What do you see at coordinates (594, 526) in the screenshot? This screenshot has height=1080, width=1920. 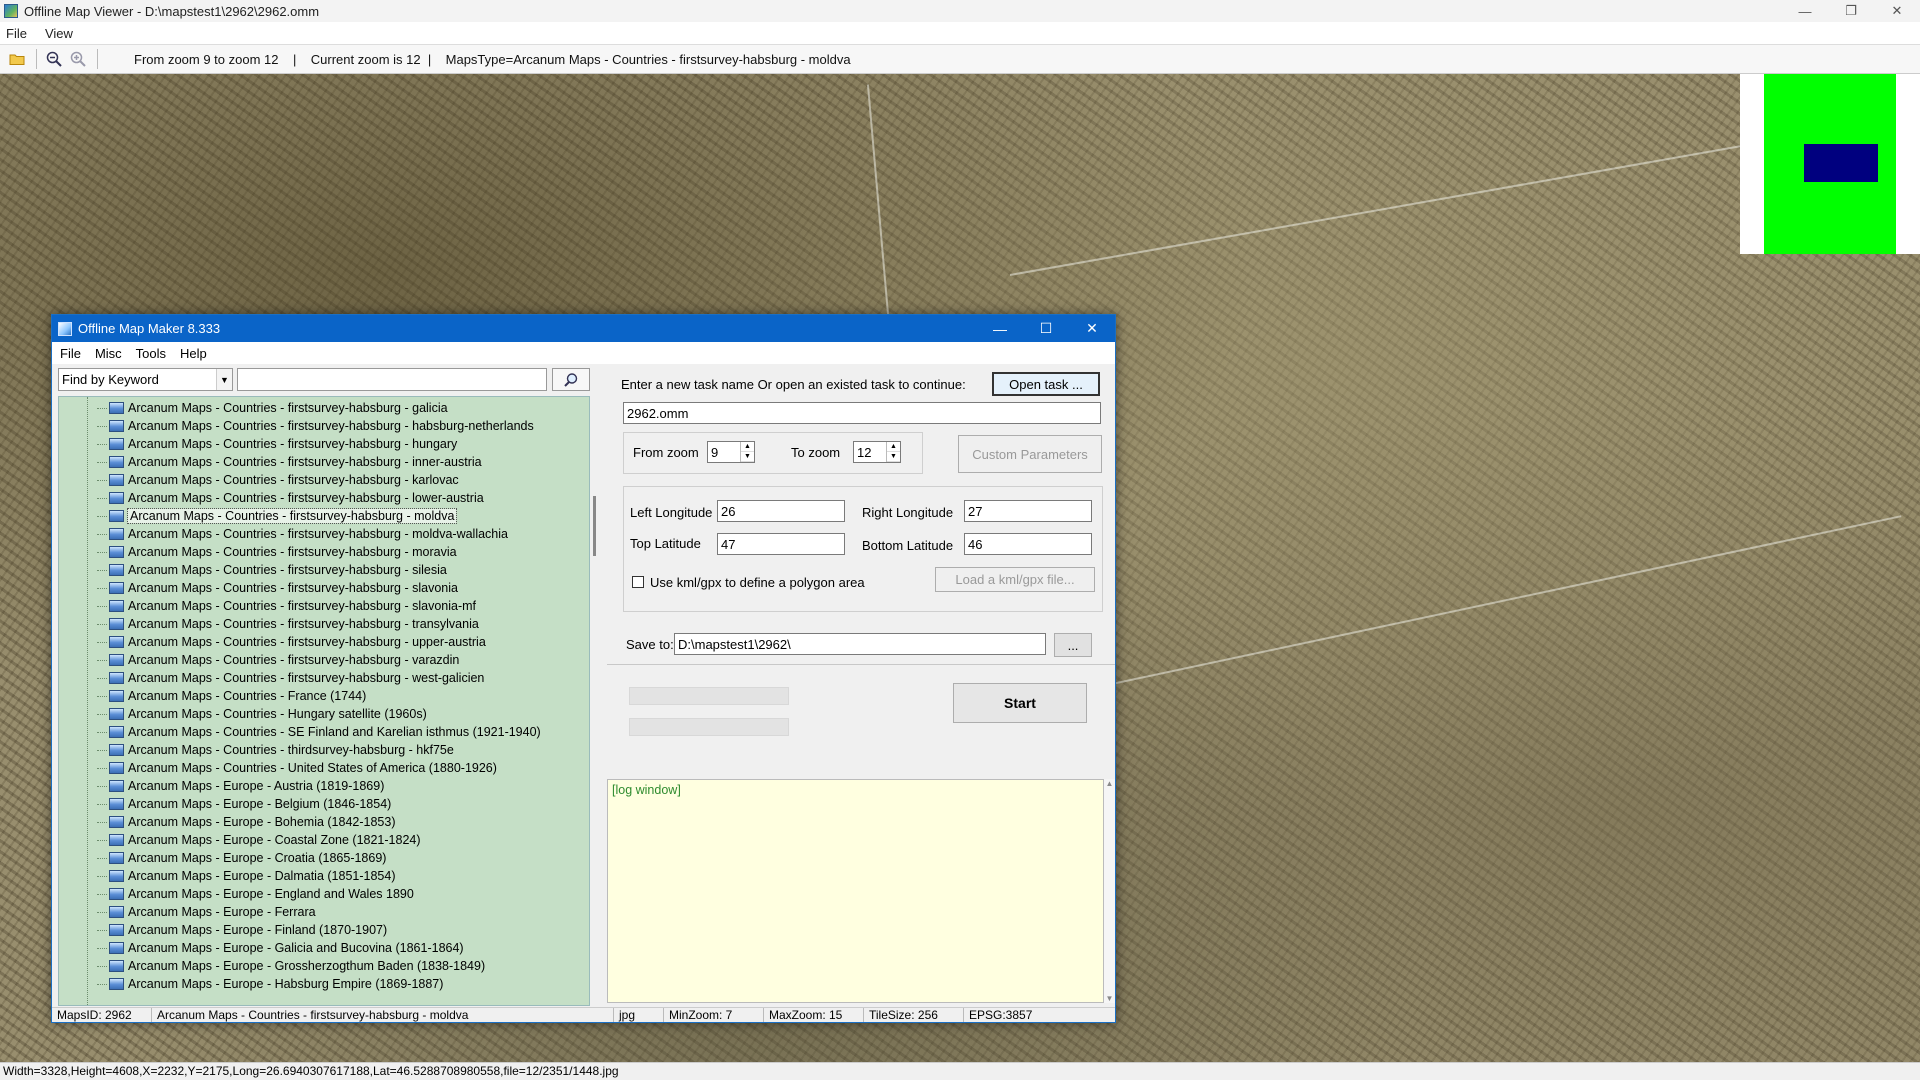 I see `scrollbar-thumb` at bounding box center [594, 526].